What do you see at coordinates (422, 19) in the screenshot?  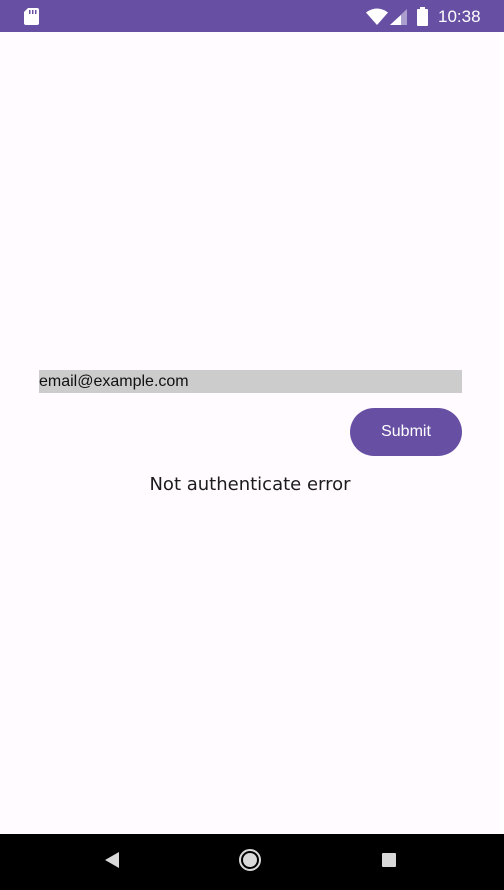 I see `battery-icon` at bounding box center [422, 19].